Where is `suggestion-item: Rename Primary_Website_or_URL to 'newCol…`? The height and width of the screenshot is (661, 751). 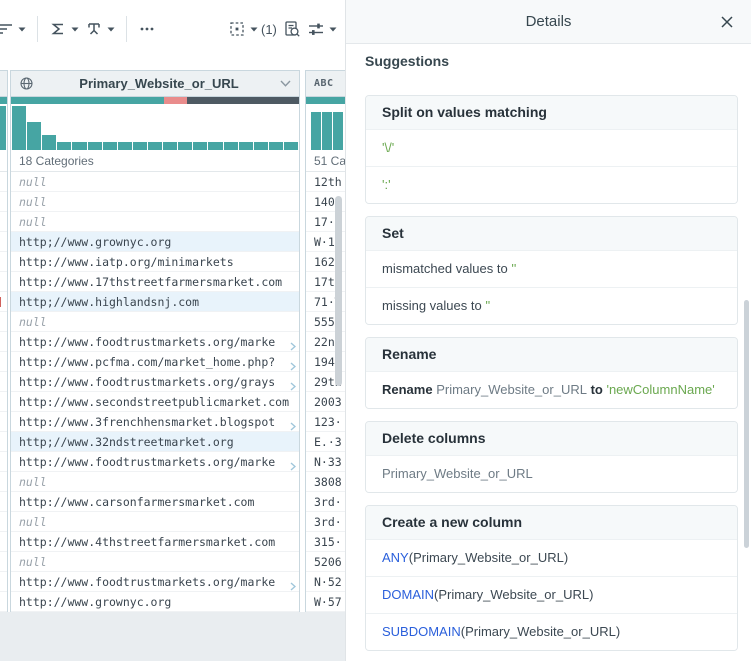 suggestion-item: Rename Primary_Website_or_URL to 'newCol… is located at coordinates (551, 389).